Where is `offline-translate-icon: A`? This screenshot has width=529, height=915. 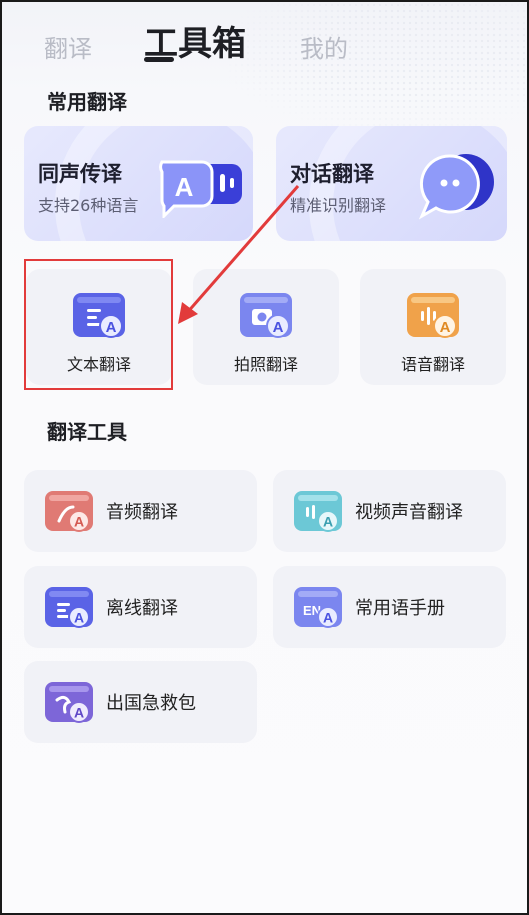 offline-translate-icon: A is located at coordinates (69, 607).